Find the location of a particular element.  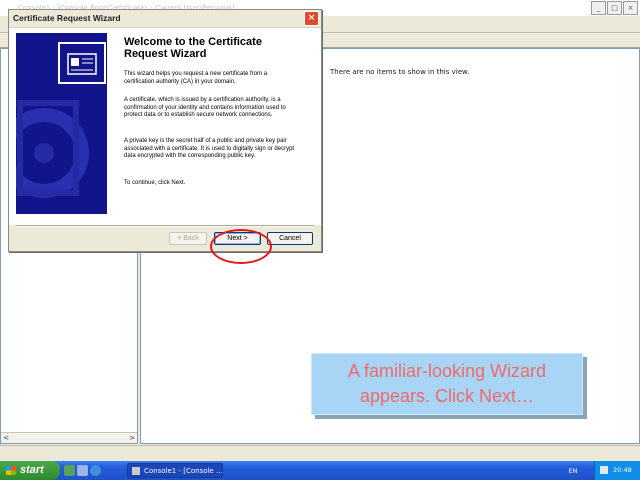

back-button: < Back is located at coordinates (188, 238).